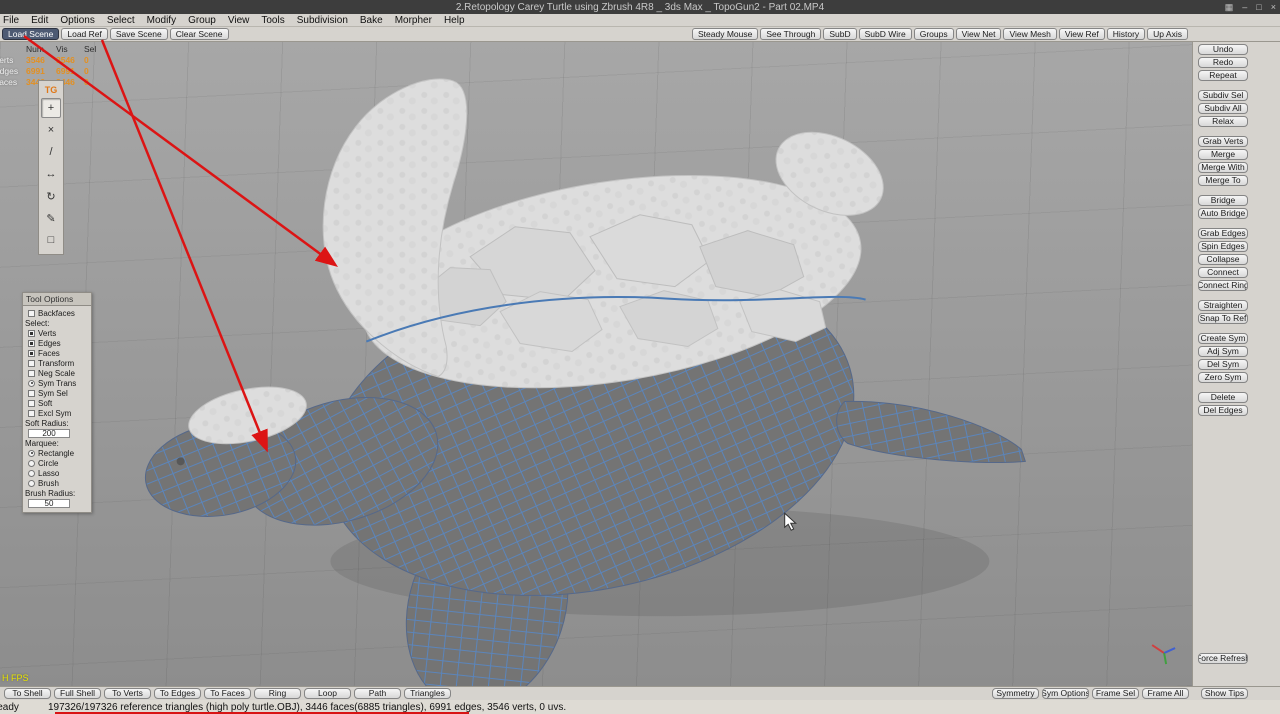  What do you see at coordinates (121, 20) in the screenshot?
I see `select-item: Select` at bounding box center [121, 20].